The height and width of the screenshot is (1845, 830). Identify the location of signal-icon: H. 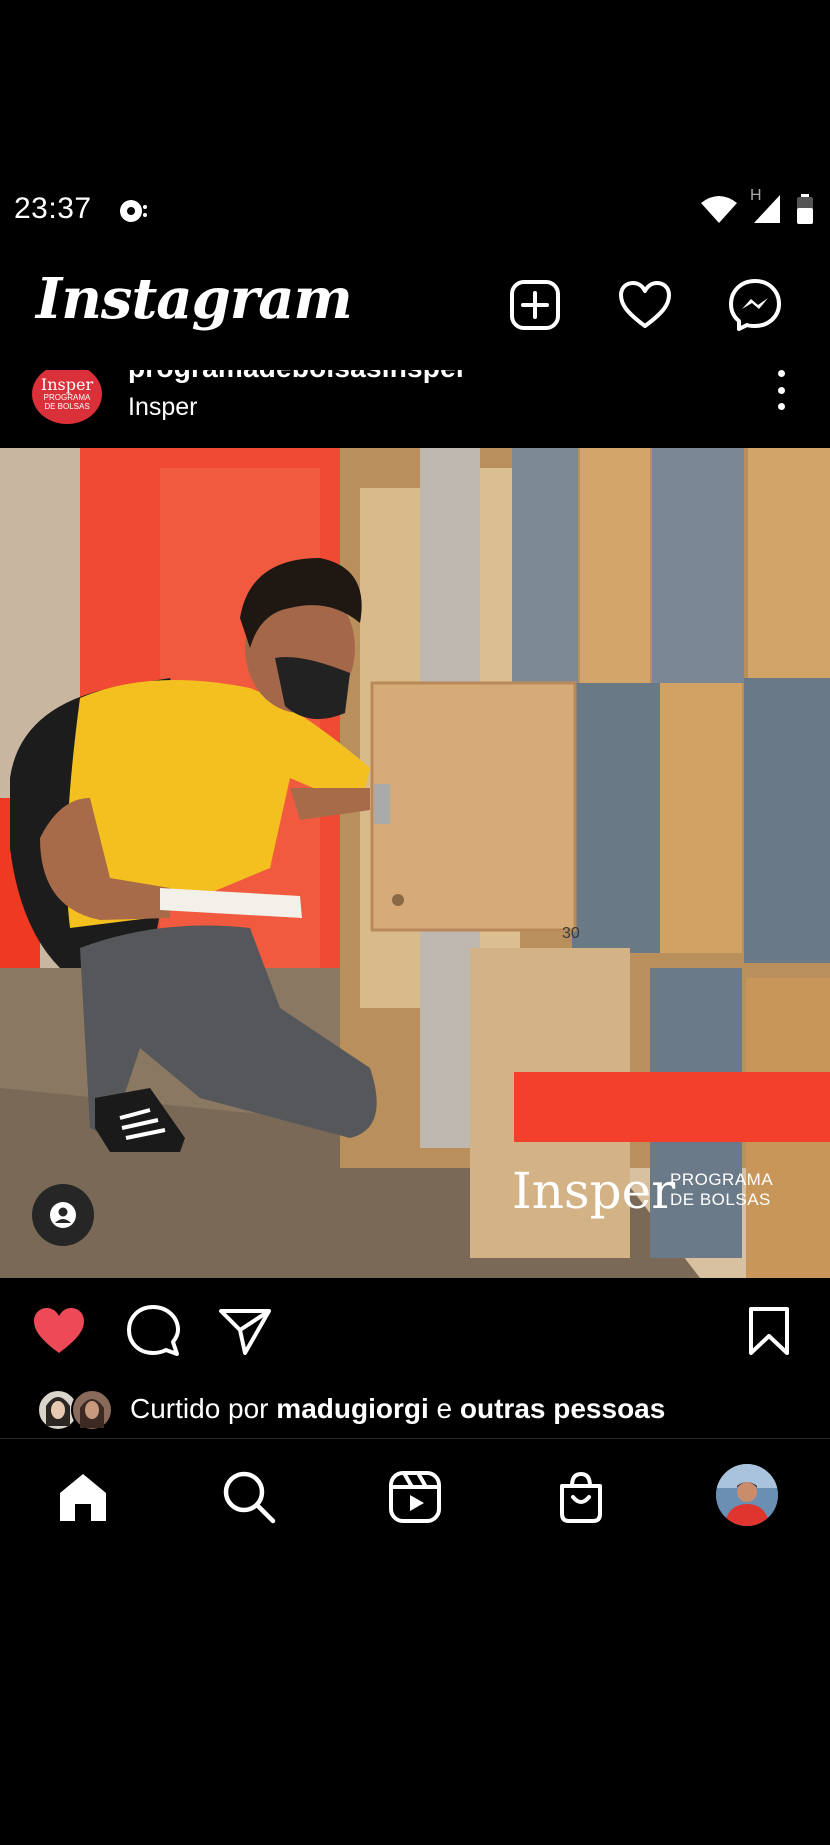
(766, 207).